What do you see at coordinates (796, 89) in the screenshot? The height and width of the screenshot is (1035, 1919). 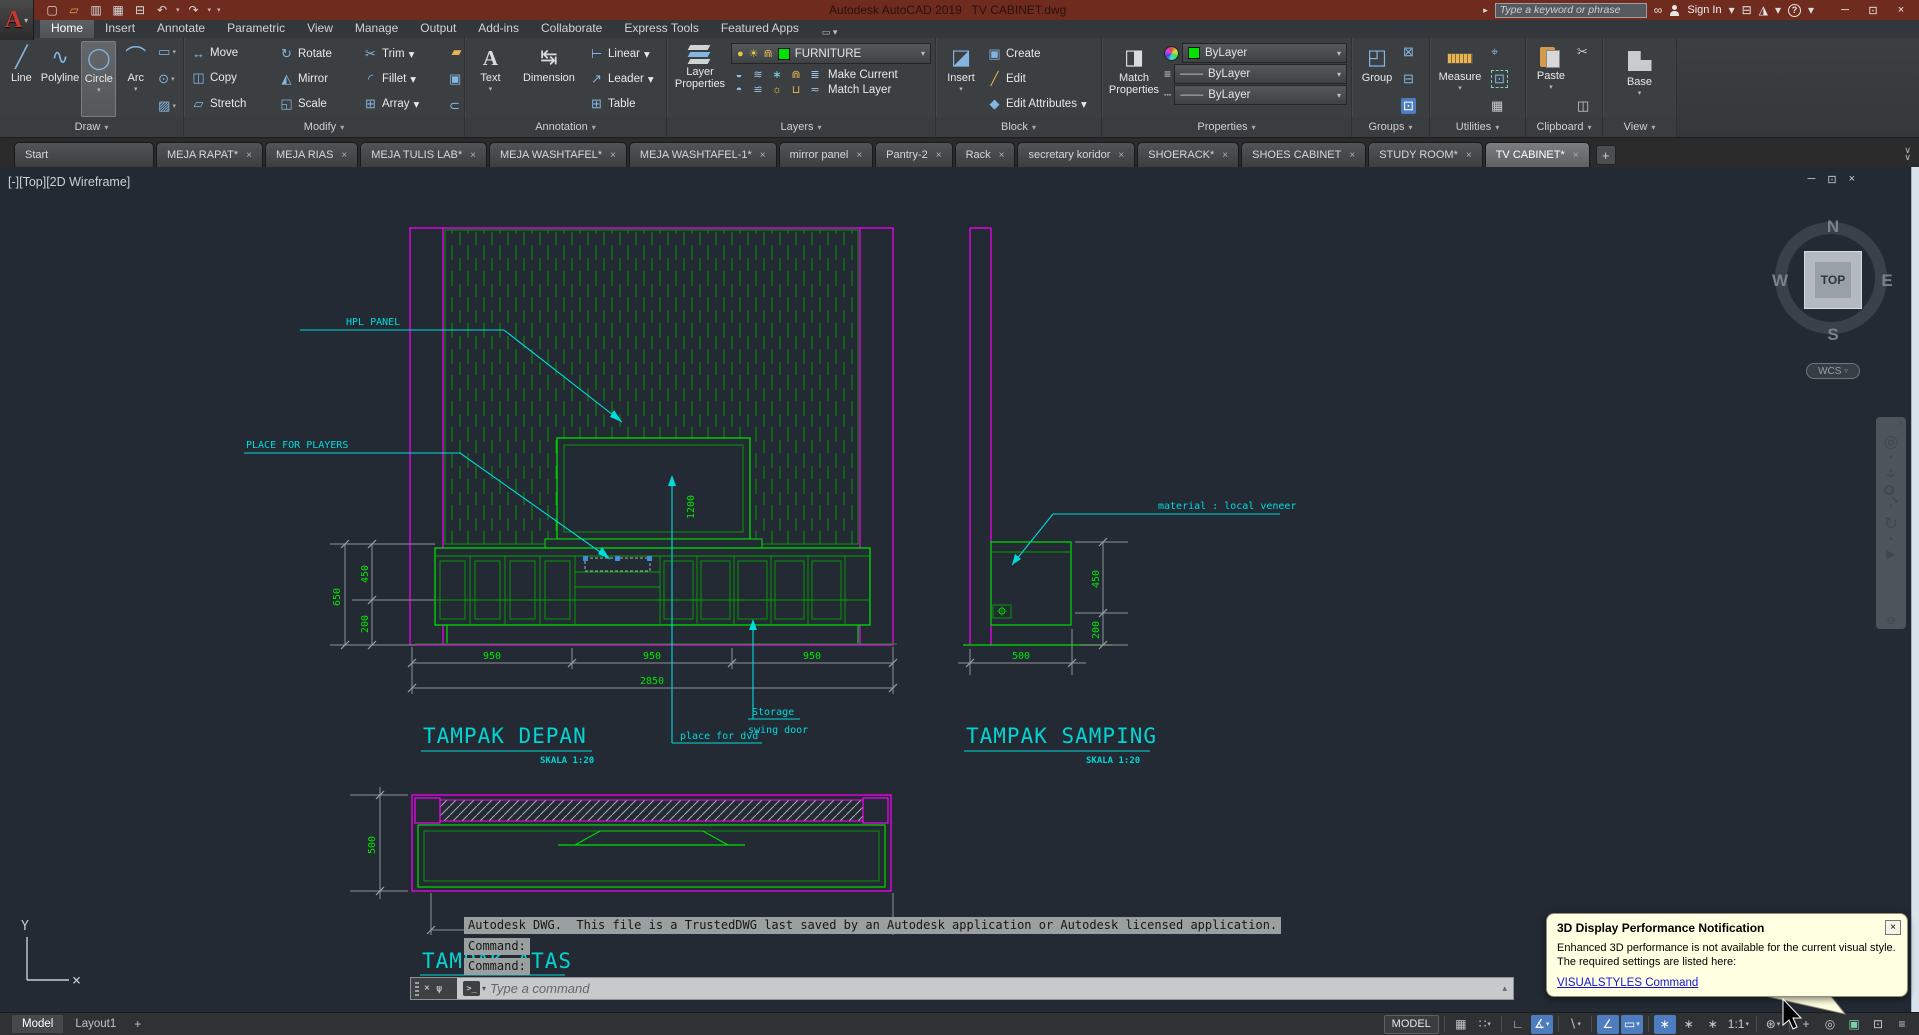 I see `layer-unlock-icon: ⊔` at bounding box center [796, 89].